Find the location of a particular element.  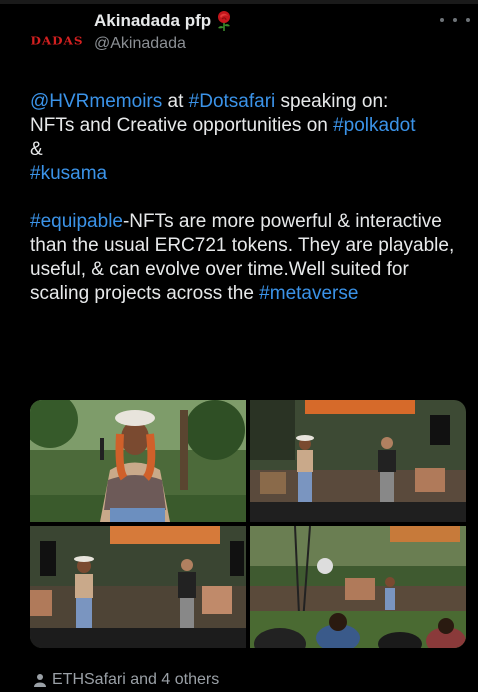

avatar: DADAS is located at coordinates (57, 41).